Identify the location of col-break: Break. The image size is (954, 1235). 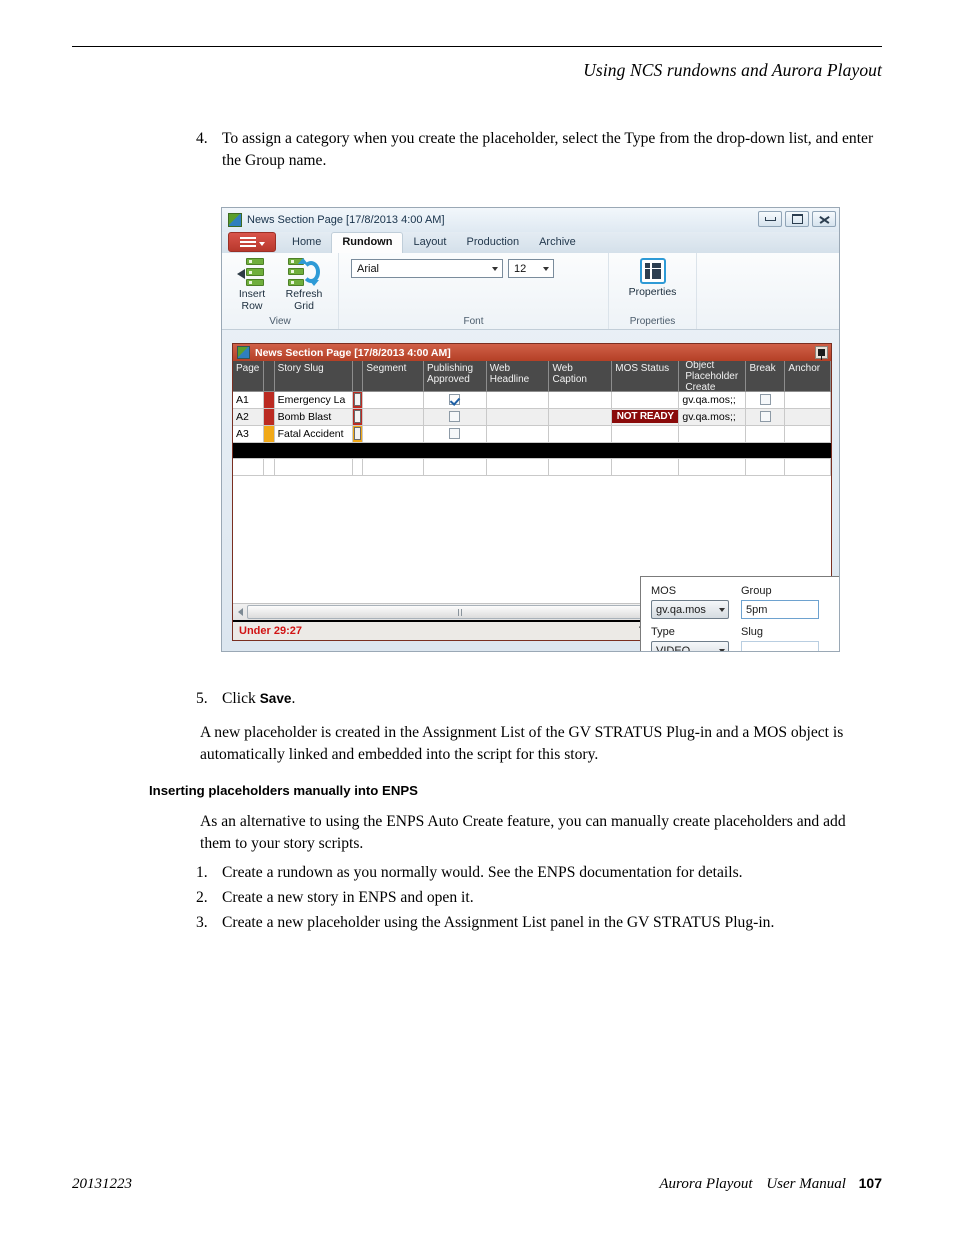
(765, 376).